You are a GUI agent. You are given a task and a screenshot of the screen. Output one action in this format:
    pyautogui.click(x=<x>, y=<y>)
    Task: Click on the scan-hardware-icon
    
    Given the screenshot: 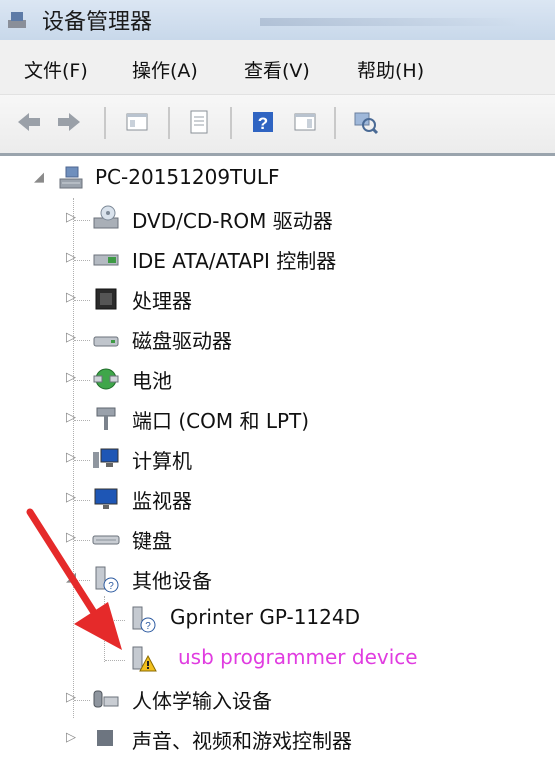 What is the action you would take?
    pyautogui.click(x=365, y=122)
    